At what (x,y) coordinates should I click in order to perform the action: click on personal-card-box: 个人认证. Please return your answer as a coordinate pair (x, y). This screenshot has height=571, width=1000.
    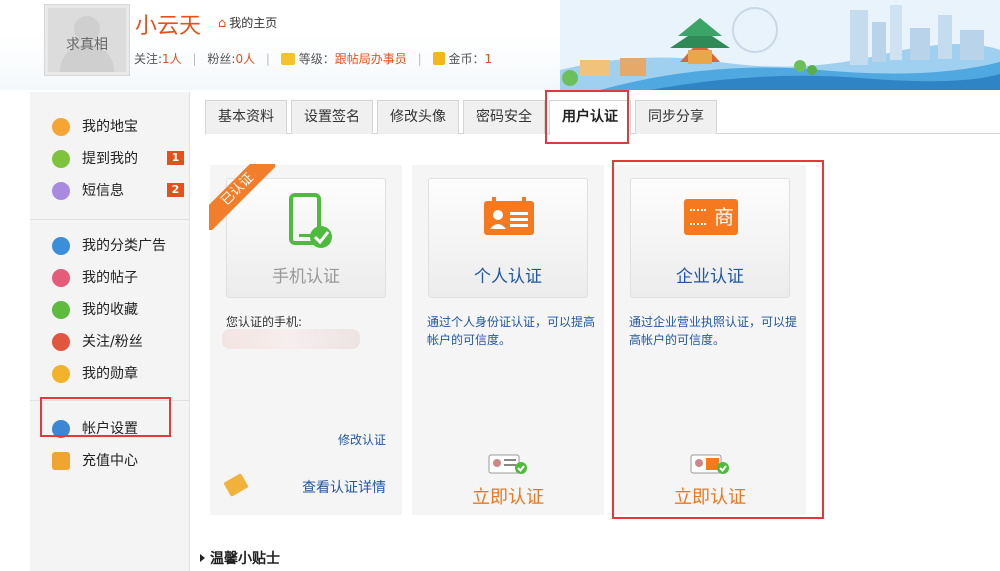
    Looking at the image, I should click on (508, 238).